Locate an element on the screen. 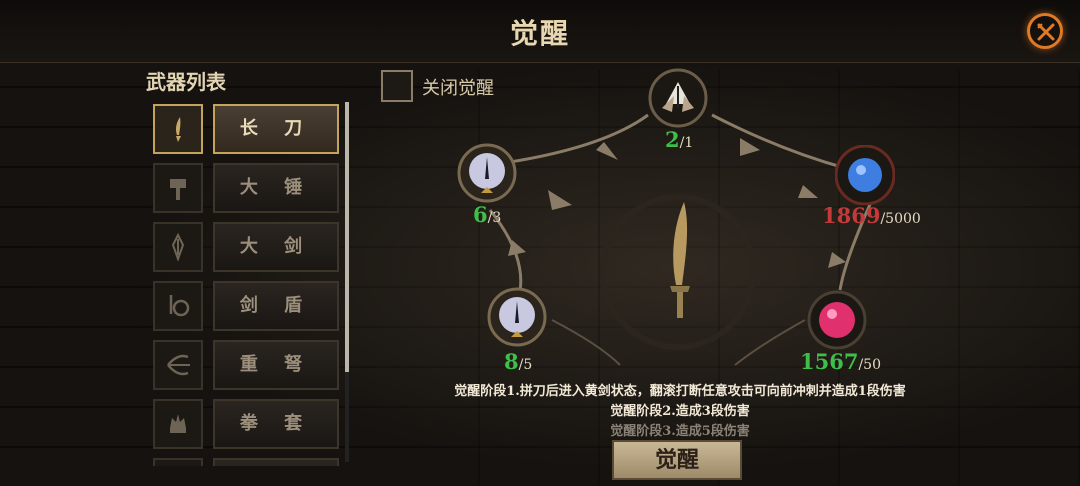 The height and width of the screenshot is (486, 1080). awaken-node-top is located at coordinates (678, 98).